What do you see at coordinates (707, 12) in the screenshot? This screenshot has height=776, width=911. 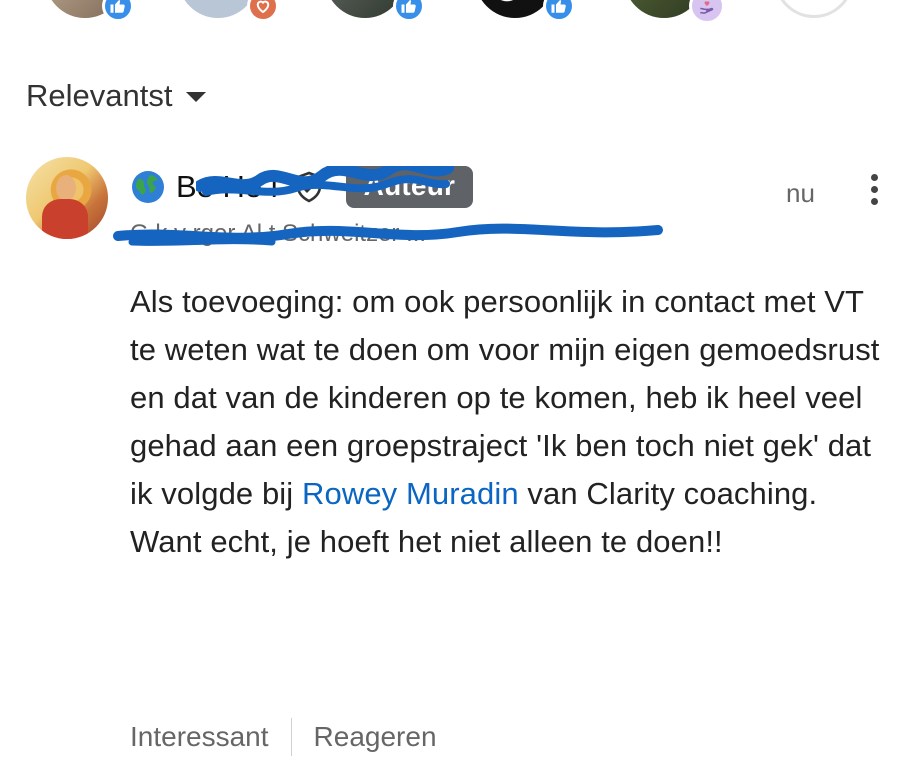 I see `support-icon` at bounding box center [707, 12].